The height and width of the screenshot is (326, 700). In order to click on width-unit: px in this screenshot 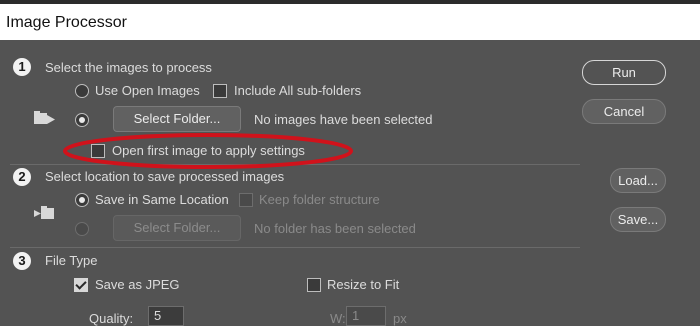, I will do `click(400, 318)`.